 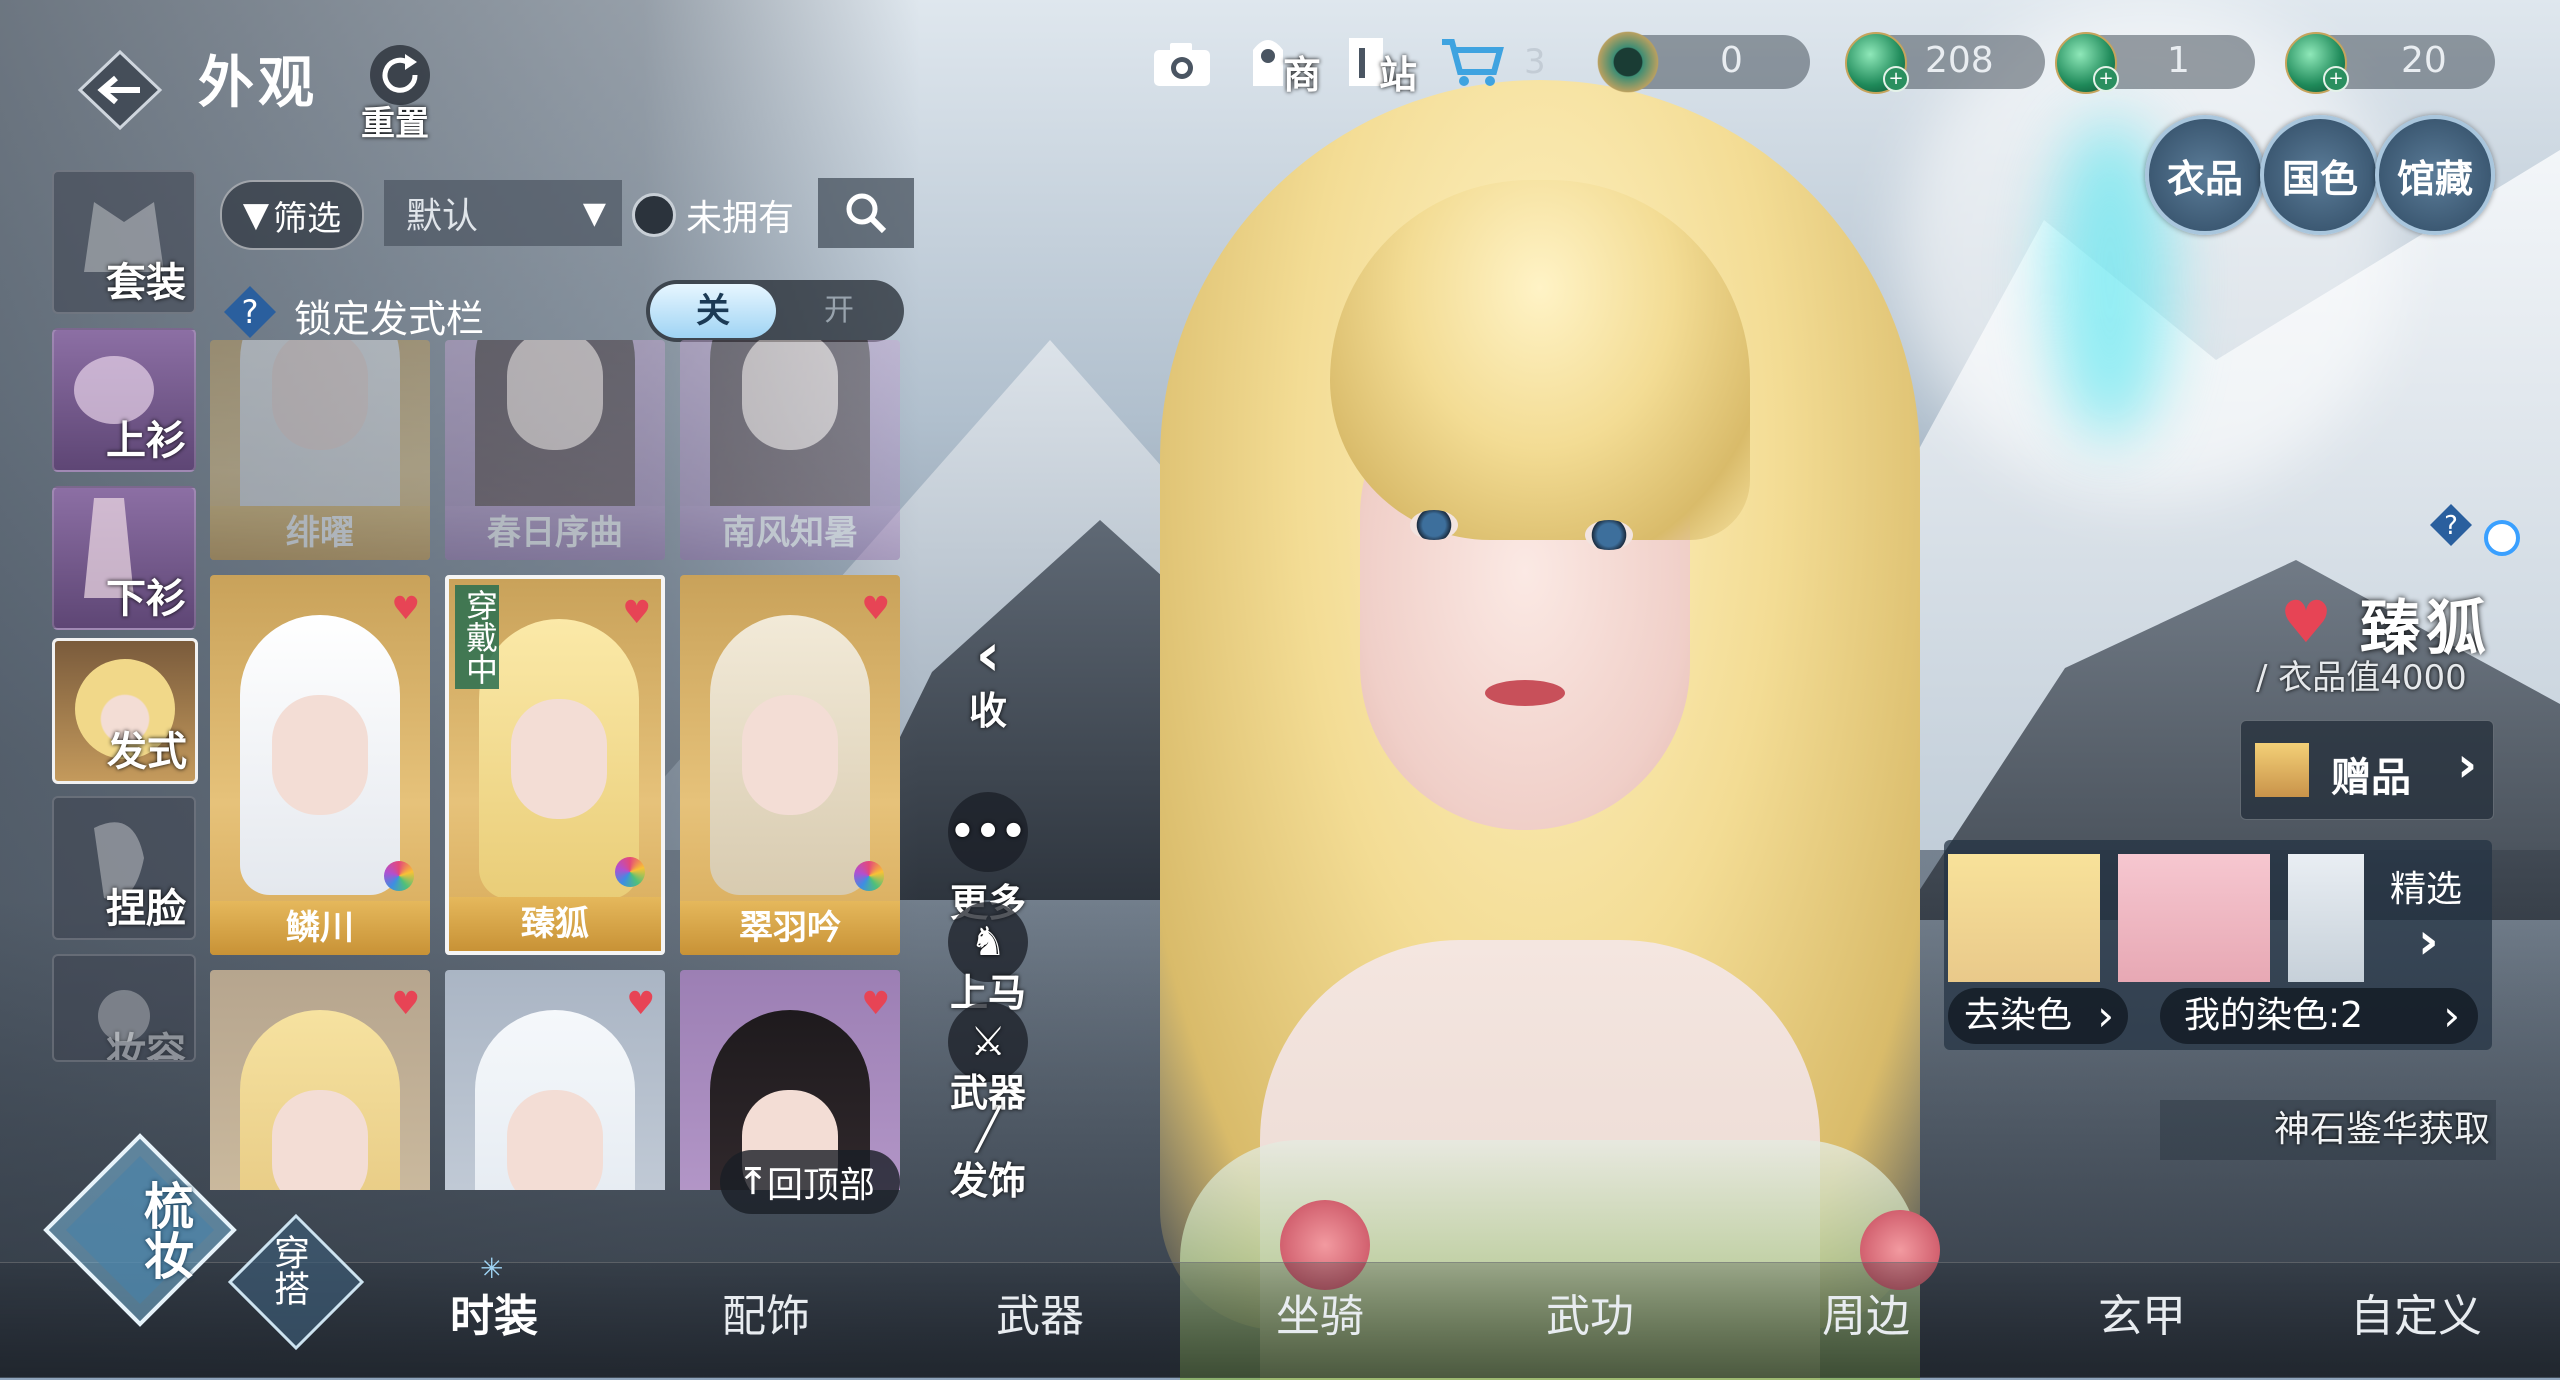 What do you see at coordinates (125, 711) in the screenshot?
I see `side-tab-hair: 发式` at bounding box center [125, 711].